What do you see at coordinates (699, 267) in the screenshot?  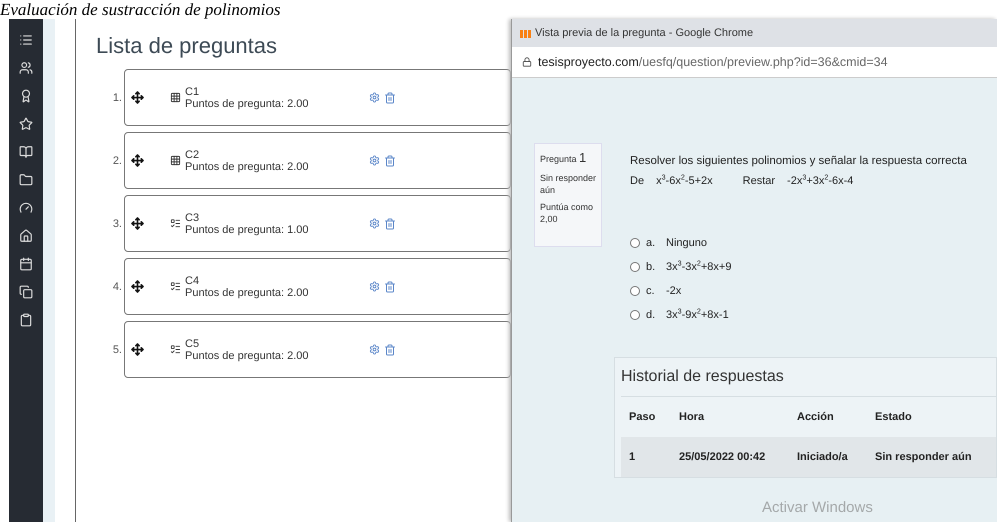 I see `answer-text: 3x$^{3}$-3x$^{2}$+8x+9` at bounding box center [699, 267].